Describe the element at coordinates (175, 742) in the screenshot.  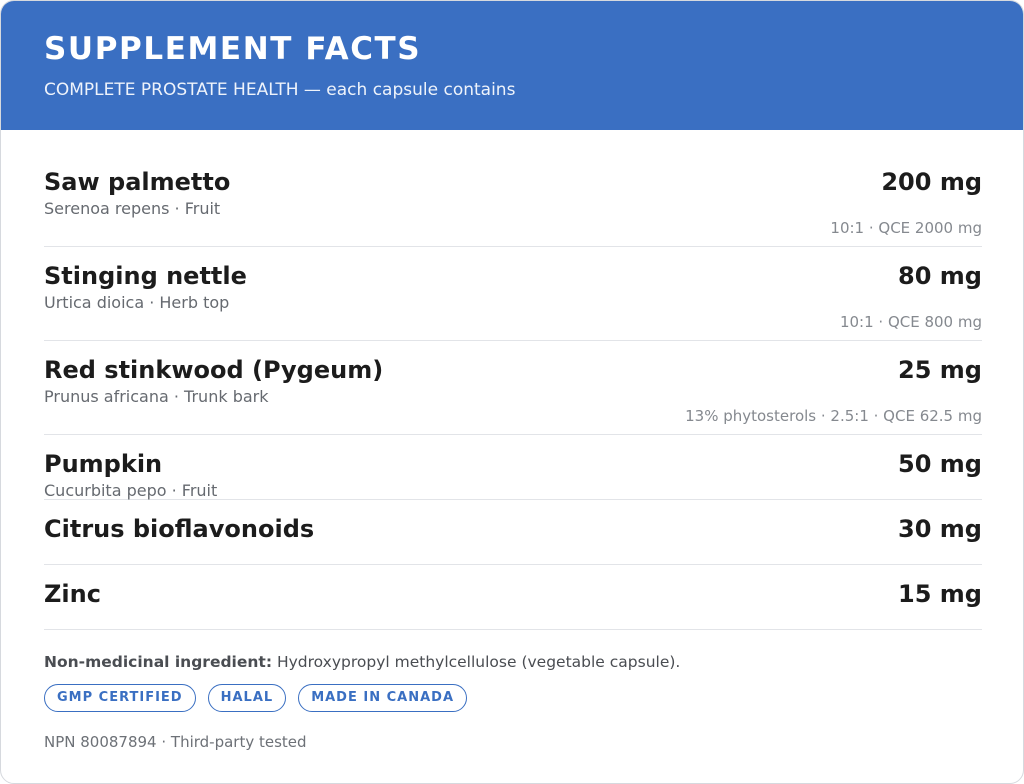
I see `footer-note: NPN 80087894 · Third-party tested` at that location.